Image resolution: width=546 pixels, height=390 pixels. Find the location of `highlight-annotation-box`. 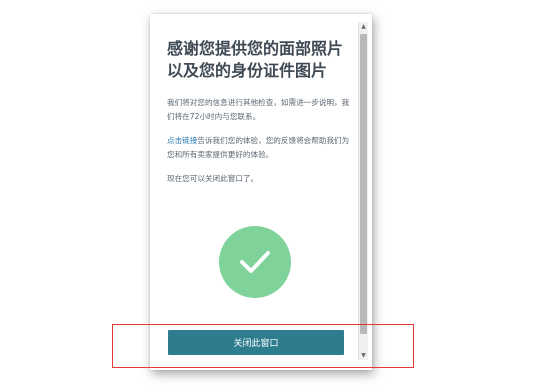

highlight-annotation-box is located at coordinates (263, 346).